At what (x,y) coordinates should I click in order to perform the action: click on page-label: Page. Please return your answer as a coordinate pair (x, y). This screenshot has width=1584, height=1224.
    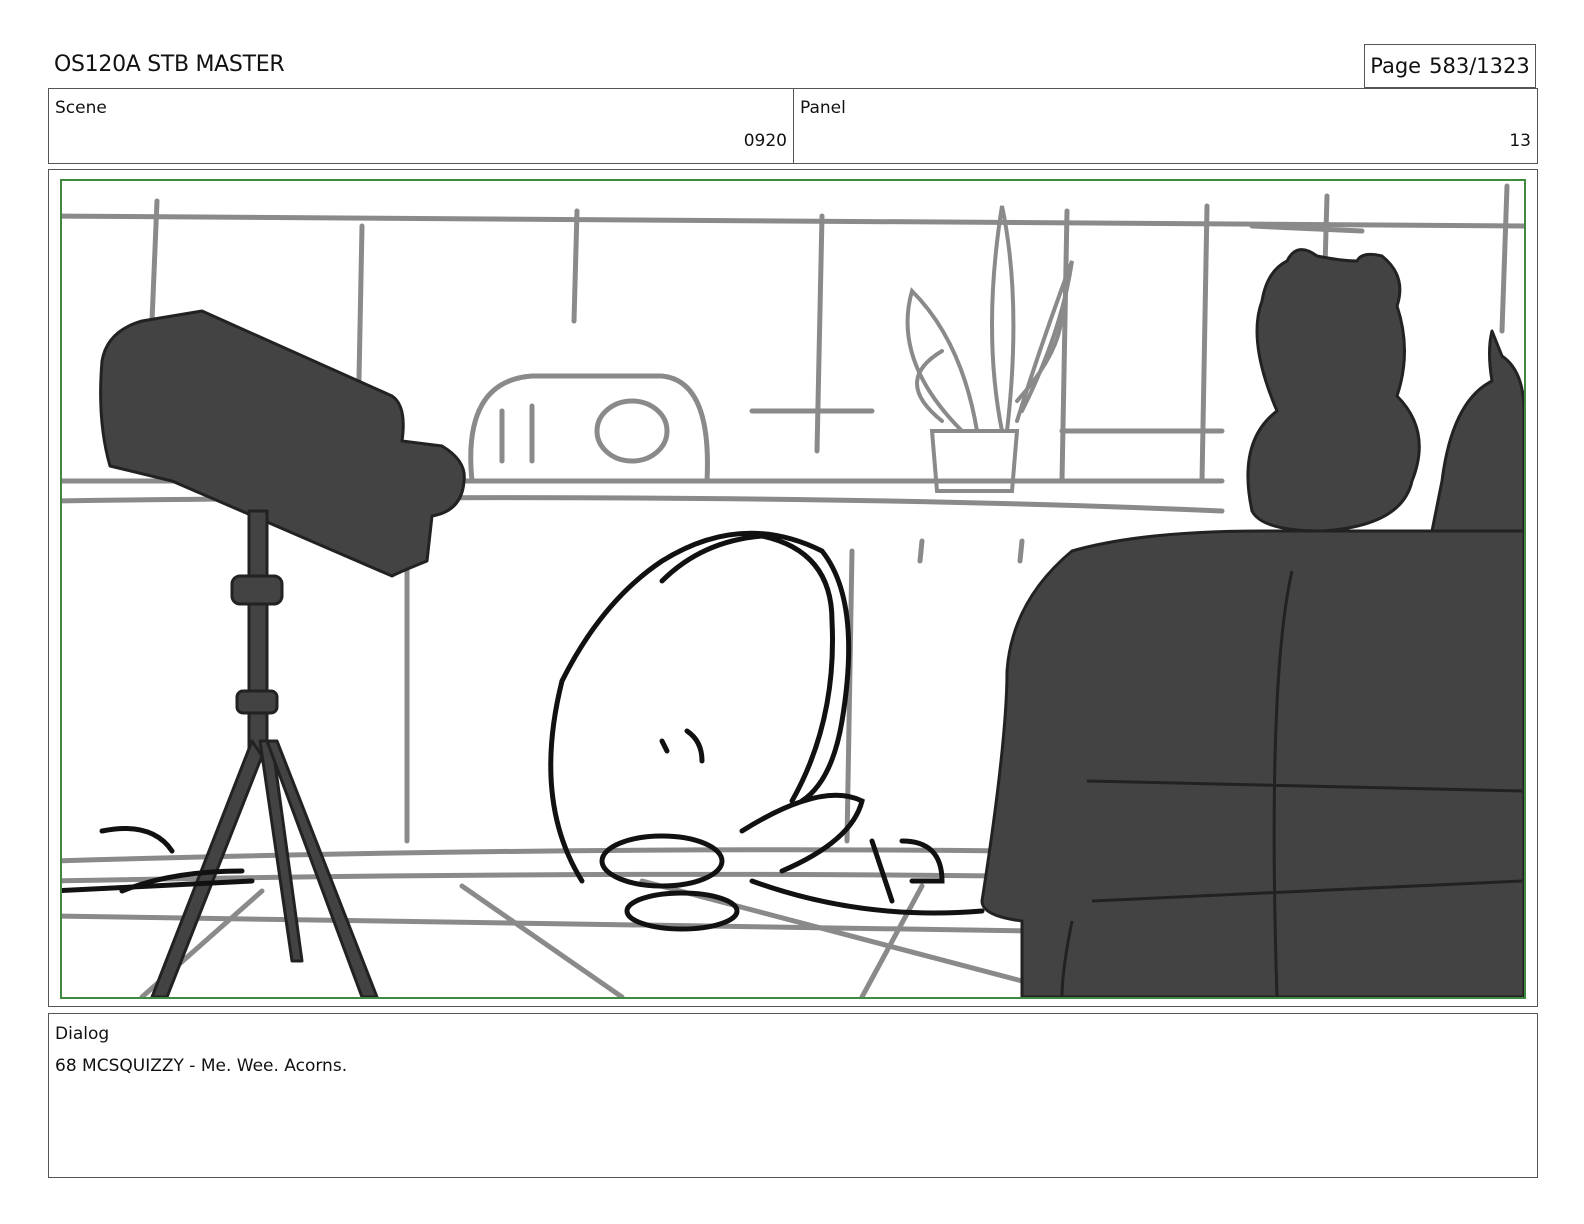
    Looking at the image, I should click on (1396, 66).